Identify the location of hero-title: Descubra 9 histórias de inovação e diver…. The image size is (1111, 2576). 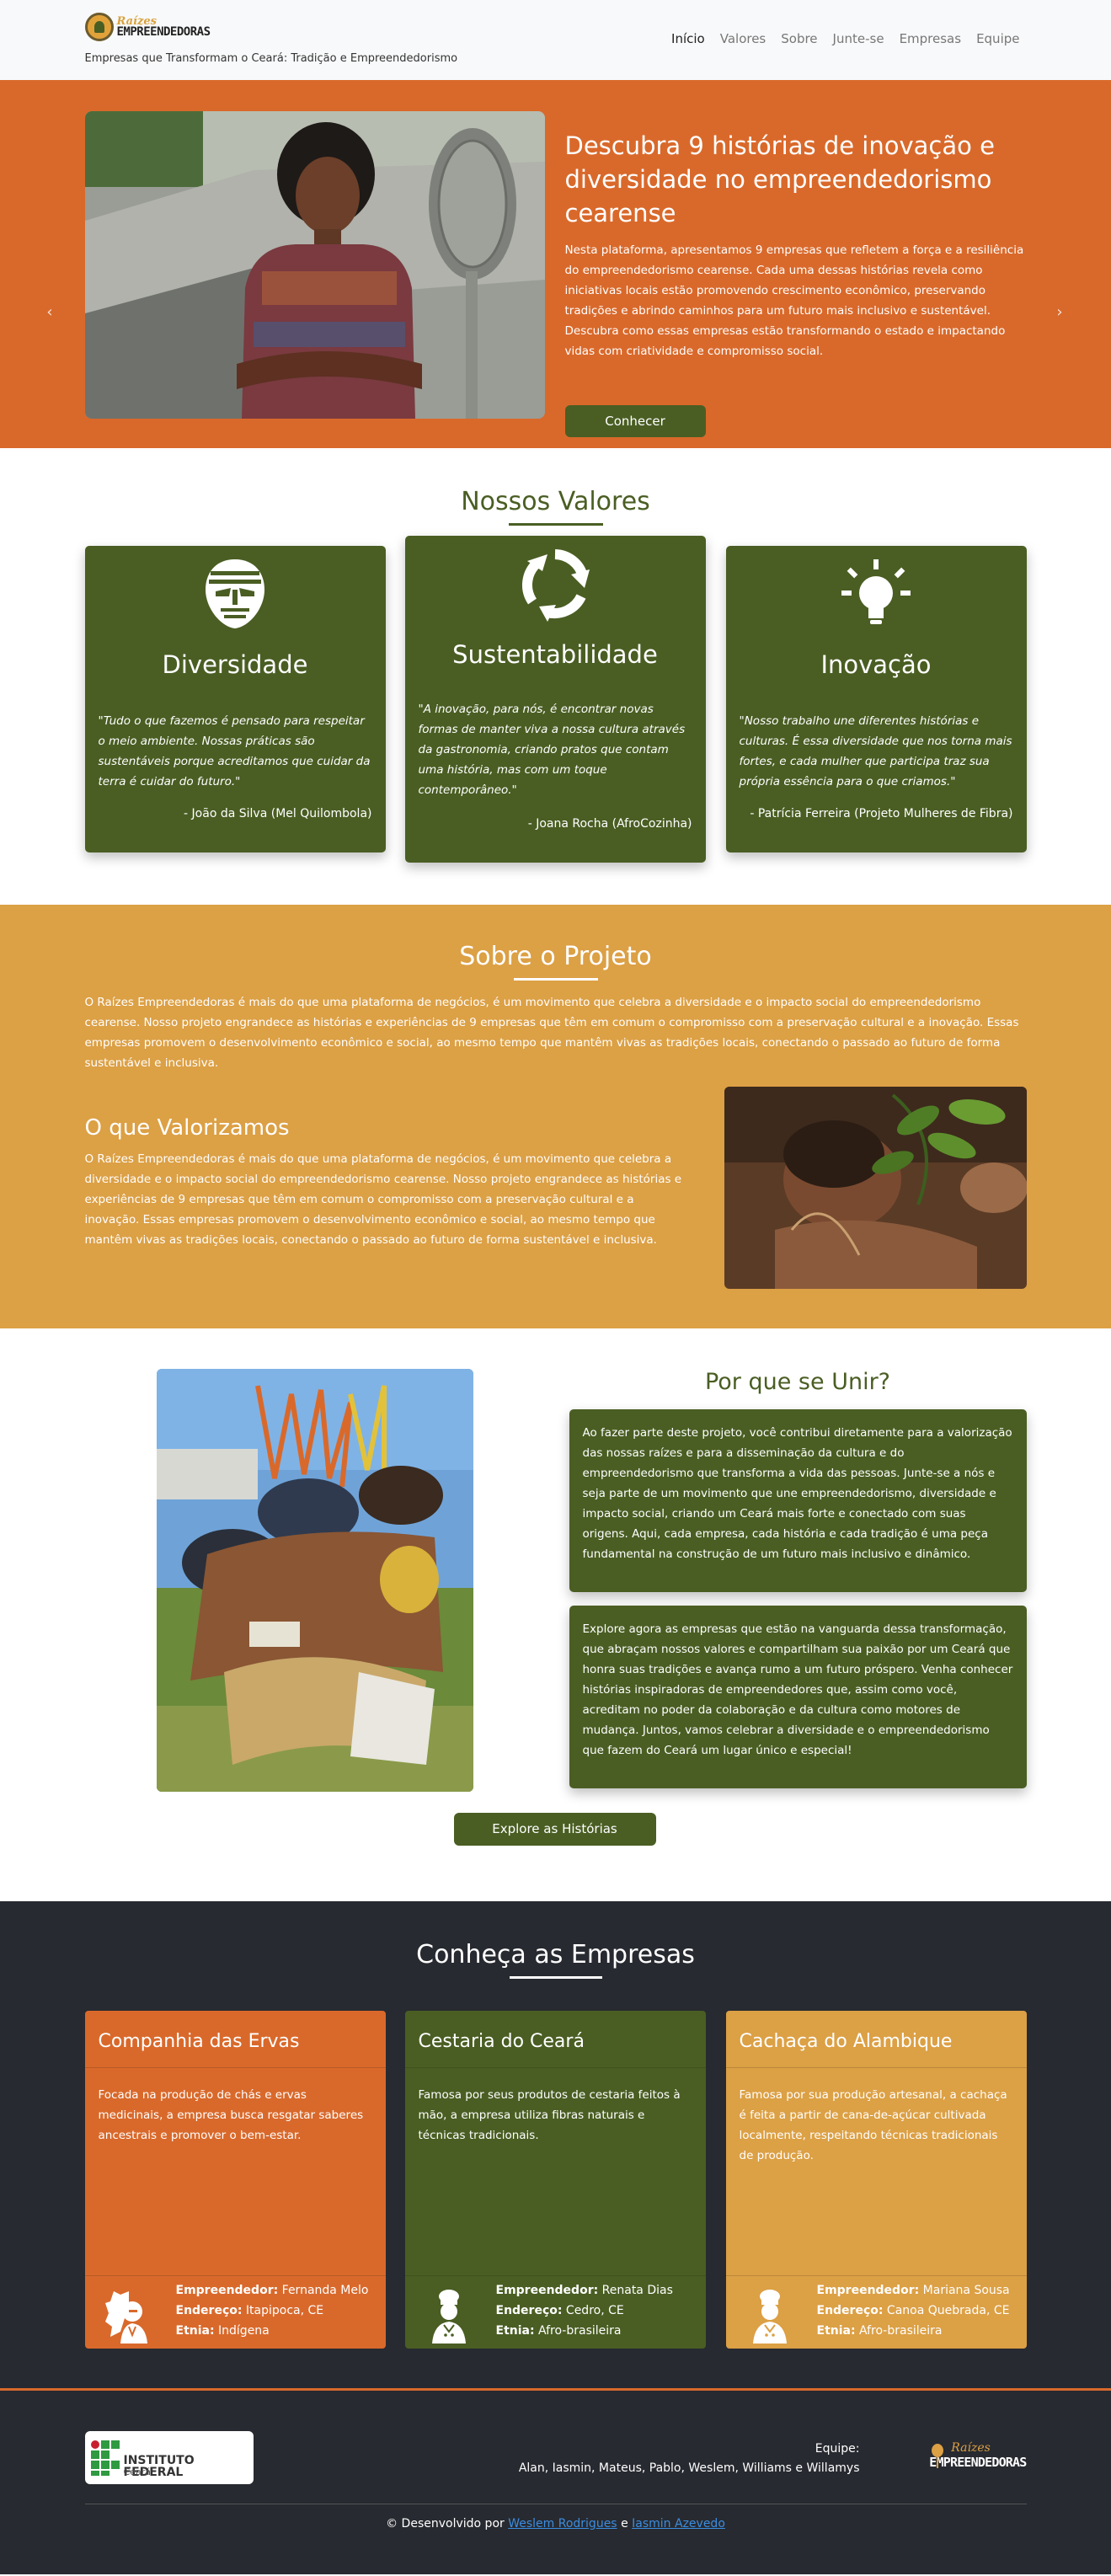
(779, 179).